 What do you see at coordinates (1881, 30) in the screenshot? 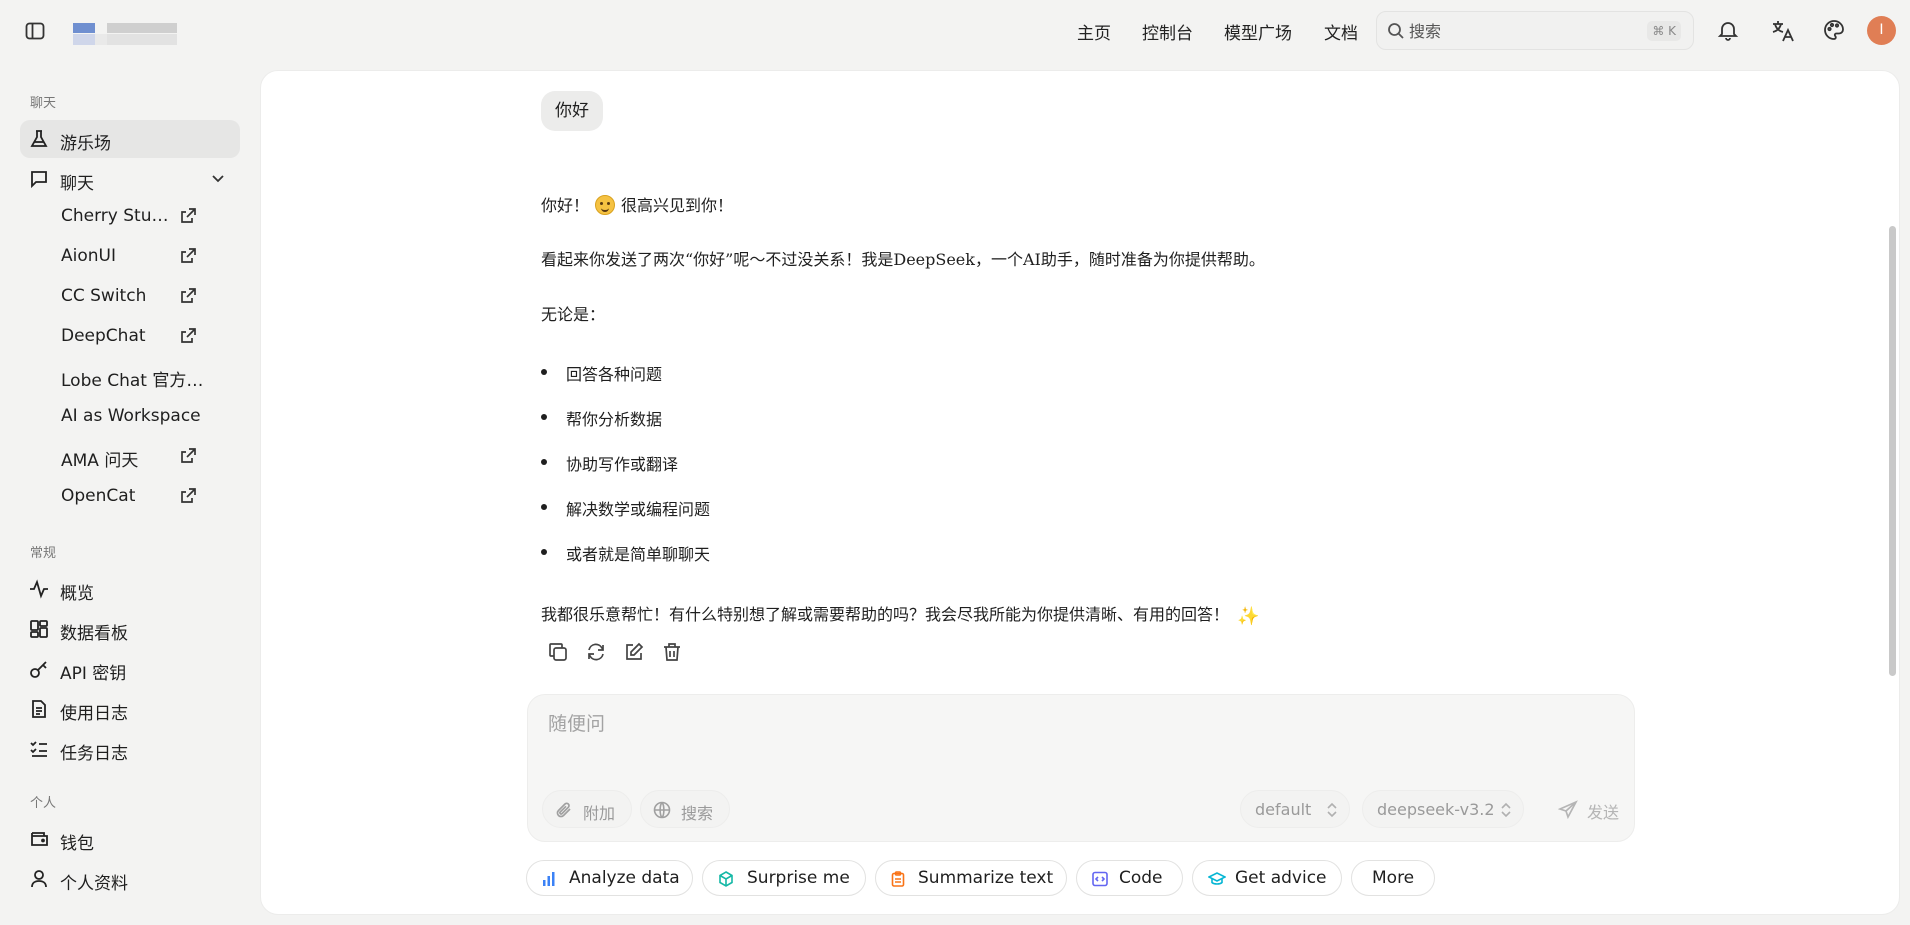
I see `avatar: I` at bounding box center [1881, 30].